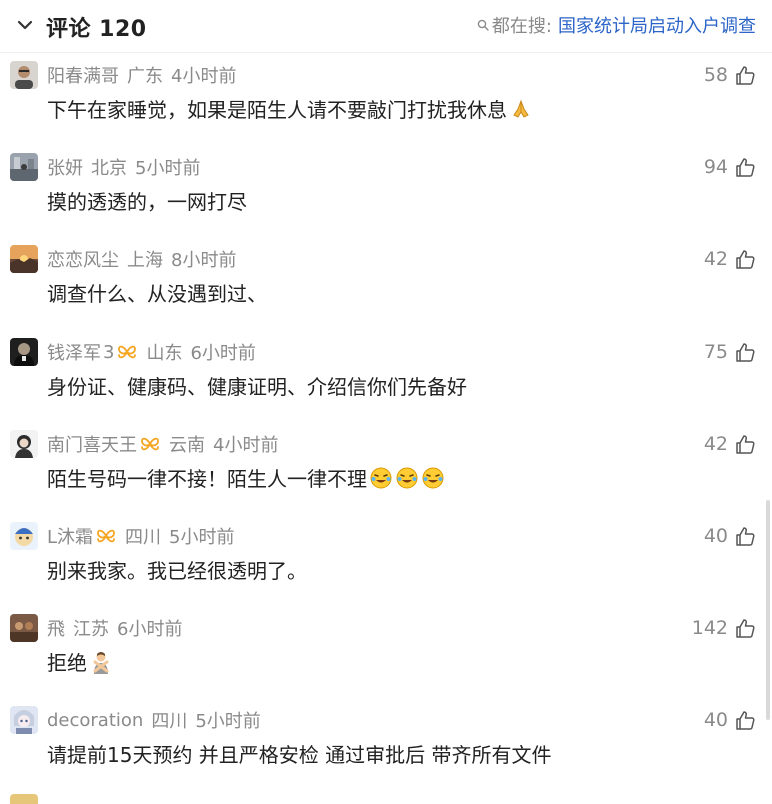  What do you see at coordinates (70, 536) in the screenshot?
I see `username: L沐霜` at bounding box center [70, 536].